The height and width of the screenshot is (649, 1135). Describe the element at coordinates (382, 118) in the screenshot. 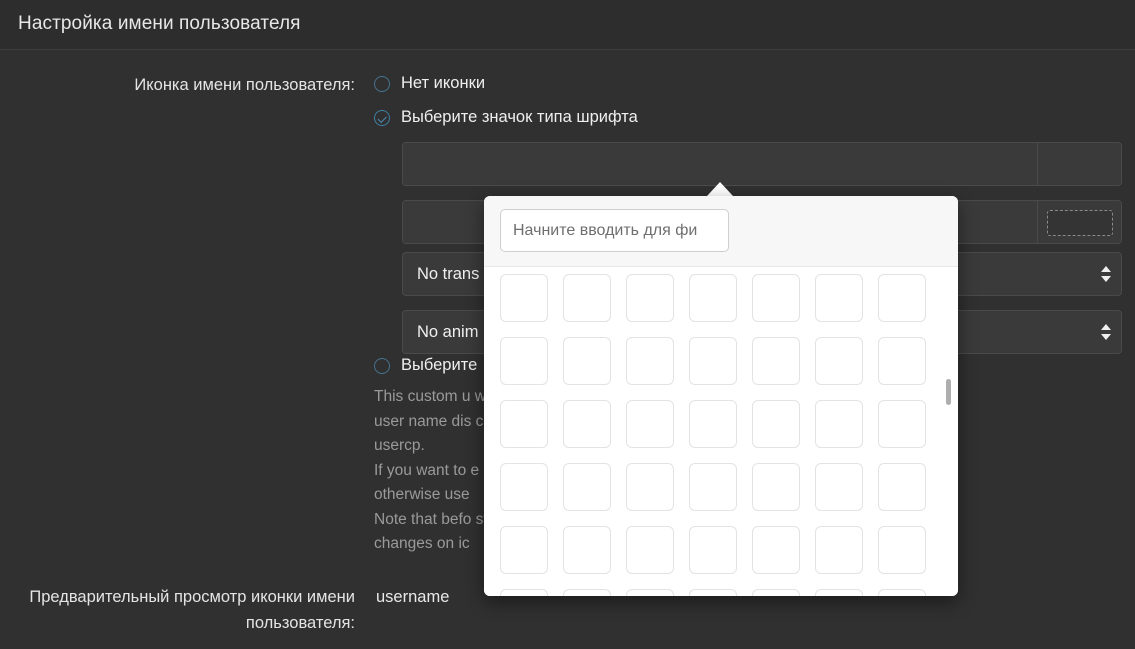

I see `radio-check-icon` at that location.